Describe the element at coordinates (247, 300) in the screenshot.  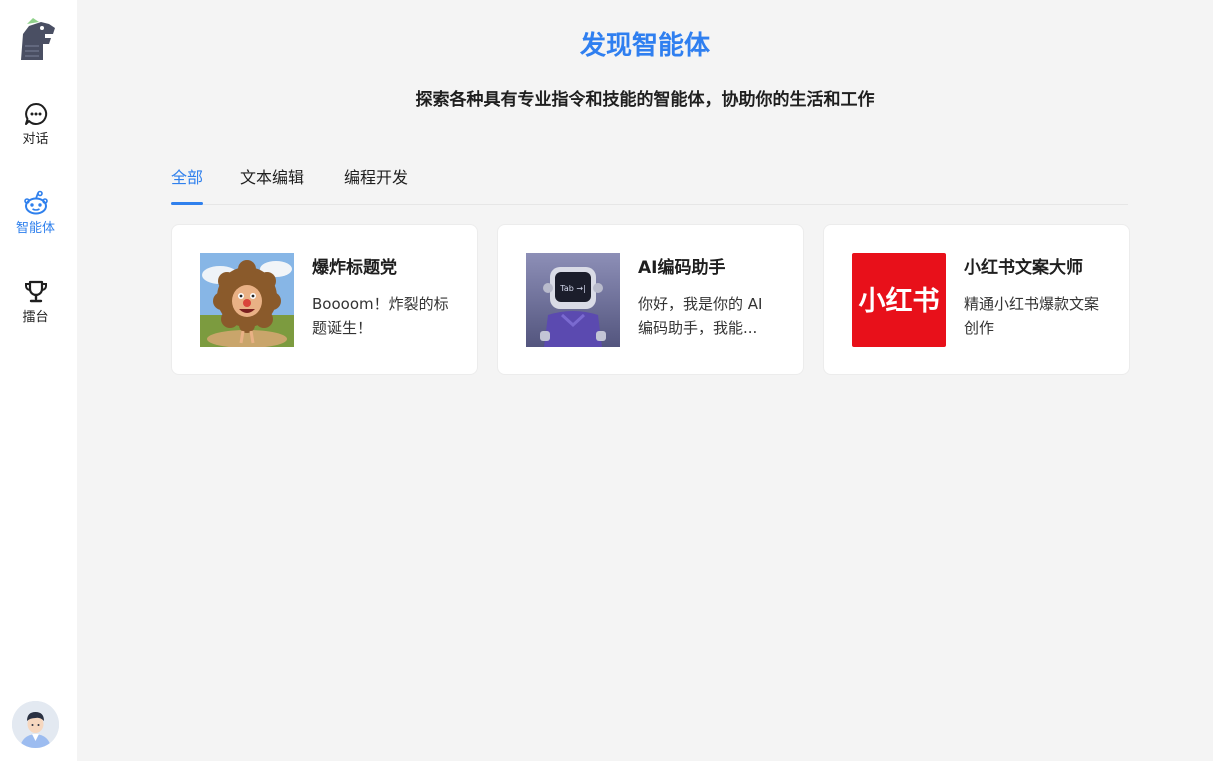
I see `explosion-character-image` at that location.